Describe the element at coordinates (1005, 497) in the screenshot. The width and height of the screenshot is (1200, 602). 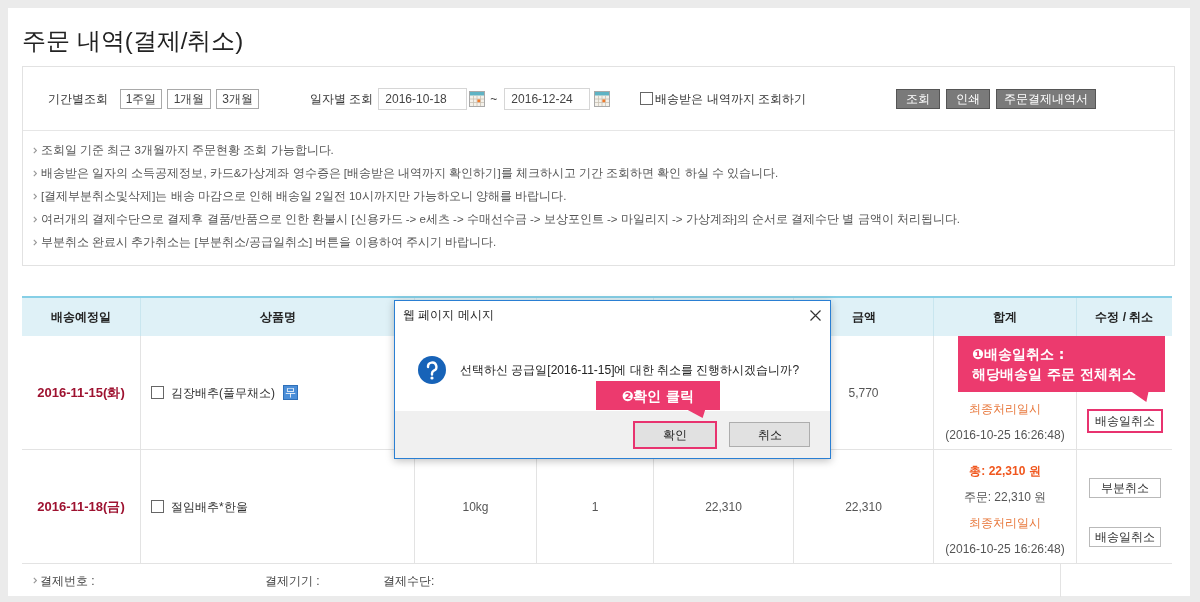
I see `order-amount: 주문: 22,310 원` at that location.